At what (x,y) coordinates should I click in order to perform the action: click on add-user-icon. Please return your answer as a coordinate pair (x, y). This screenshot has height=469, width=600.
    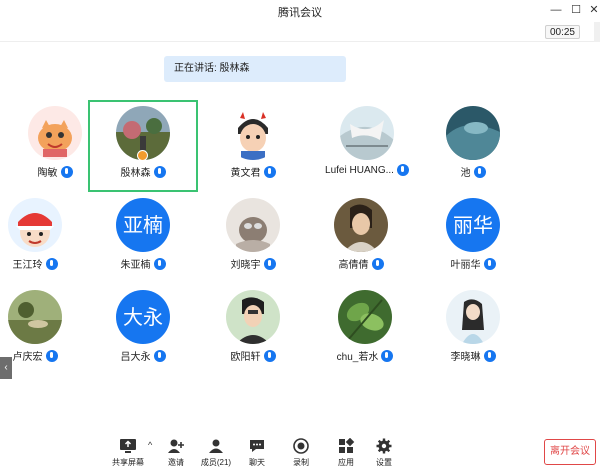
    Looking at the image, I should click on (176, 446).